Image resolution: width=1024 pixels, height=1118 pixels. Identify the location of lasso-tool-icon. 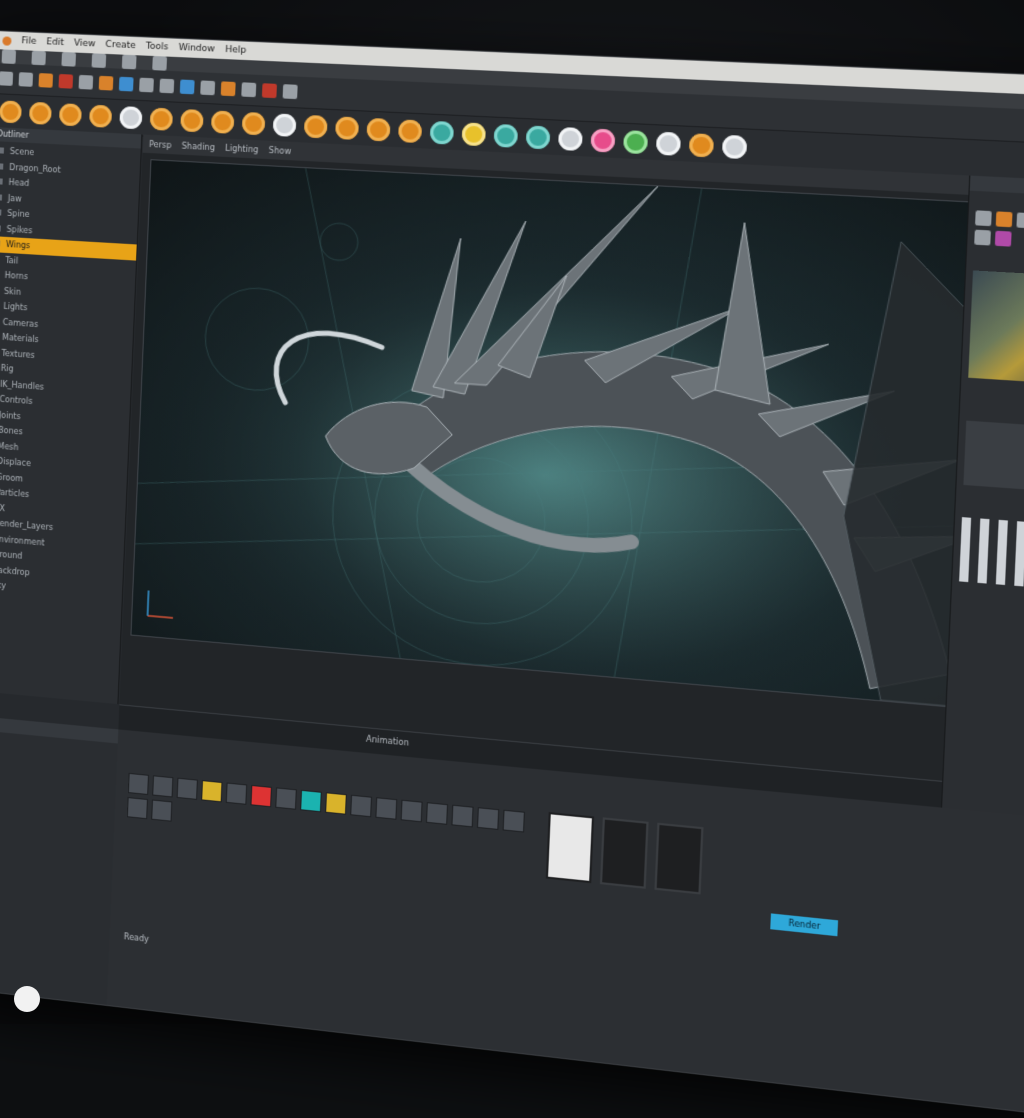
(26, 79).